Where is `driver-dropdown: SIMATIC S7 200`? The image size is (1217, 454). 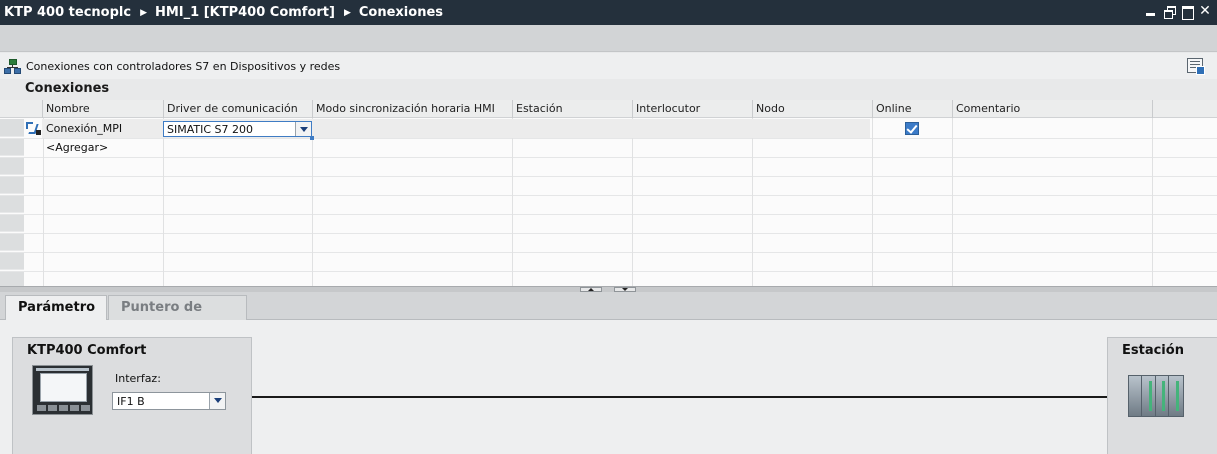
driver-dropdown: SIMATIC S7 200 is located at coordinates (237, 129).